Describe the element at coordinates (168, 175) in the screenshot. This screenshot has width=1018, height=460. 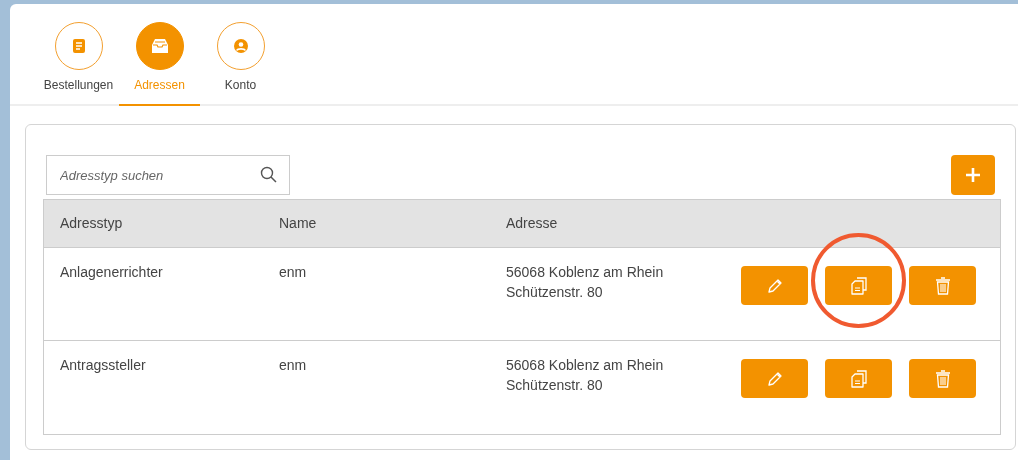
I see `search-field: Adresstyp suchen` at that location.